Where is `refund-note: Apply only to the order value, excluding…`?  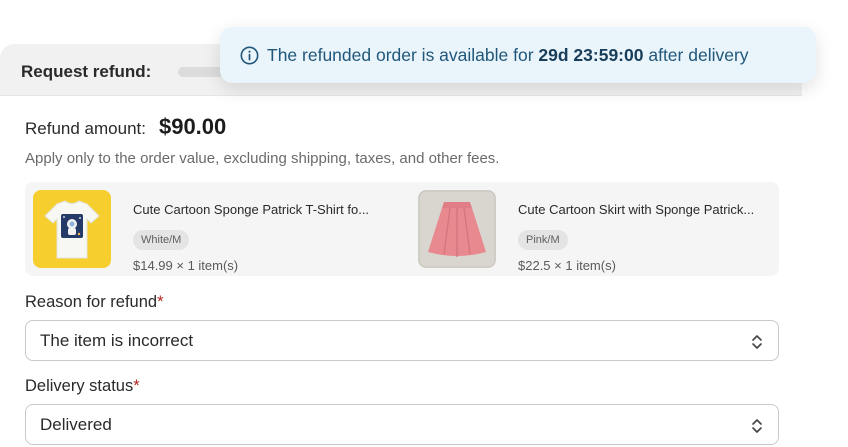
refund-note: Apply only to the order value, excluding… is located at coordinates (262, 158).